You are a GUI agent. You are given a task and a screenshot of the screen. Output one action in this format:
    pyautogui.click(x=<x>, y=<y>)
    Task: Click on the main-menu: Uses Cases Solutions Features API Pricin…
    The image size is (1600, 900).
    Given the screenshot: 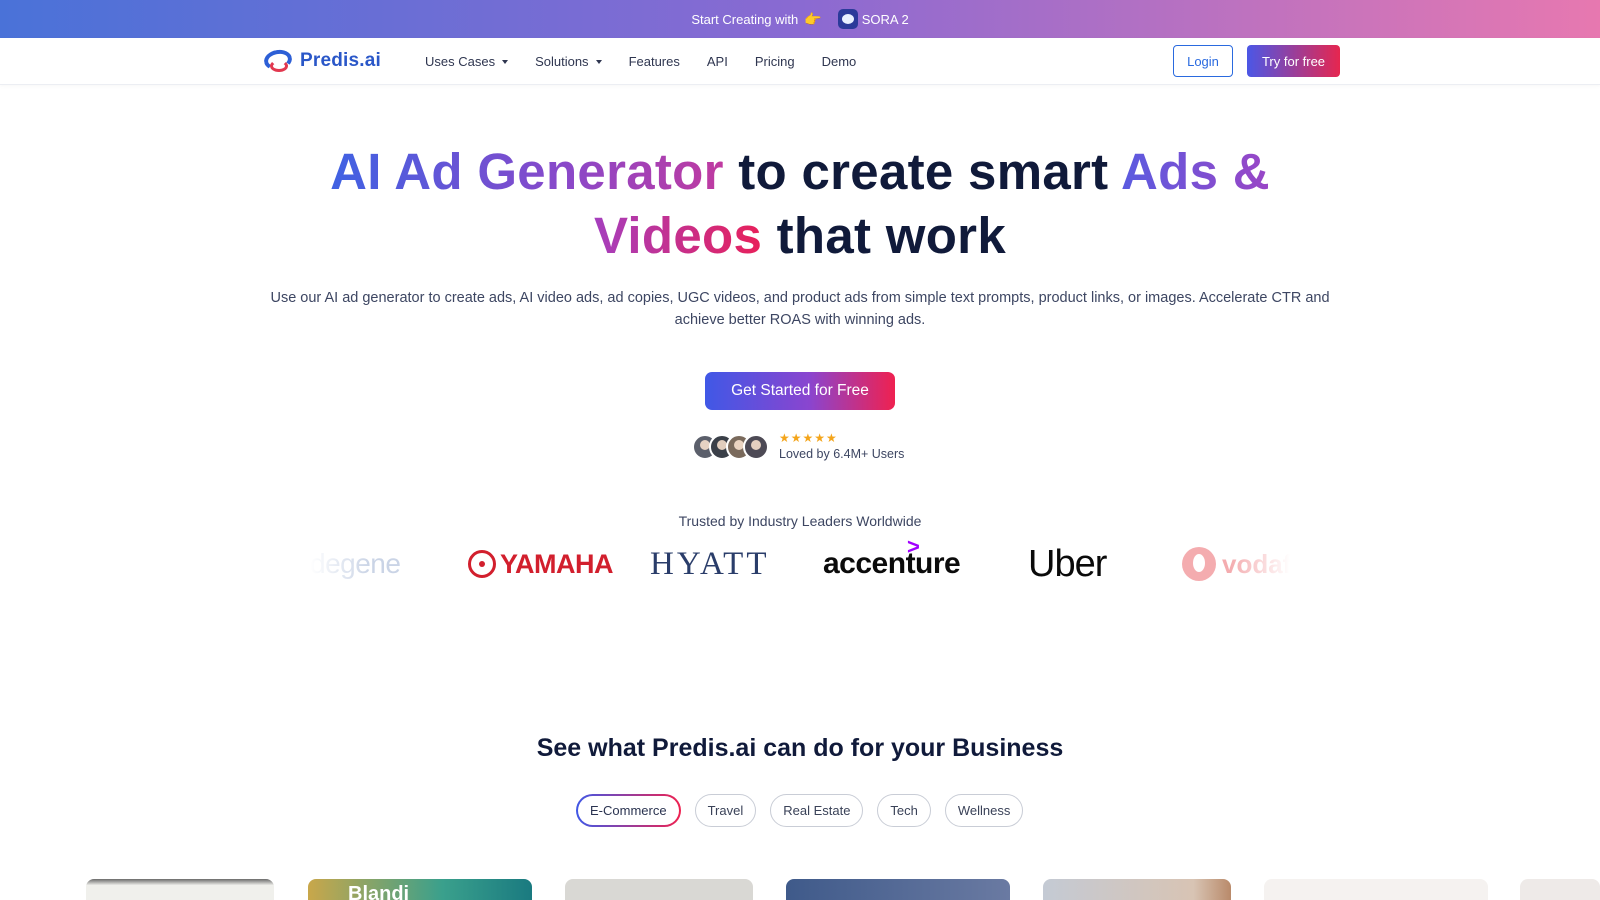 What is the action you would take?
    pyautogui.click(x=654, y=61)
    